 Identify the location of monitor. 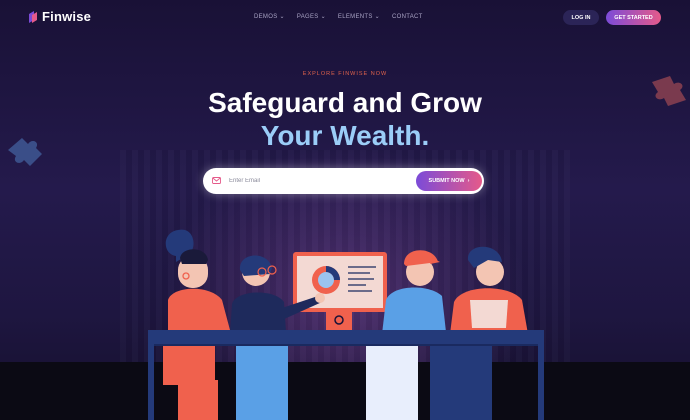
(340, 291).